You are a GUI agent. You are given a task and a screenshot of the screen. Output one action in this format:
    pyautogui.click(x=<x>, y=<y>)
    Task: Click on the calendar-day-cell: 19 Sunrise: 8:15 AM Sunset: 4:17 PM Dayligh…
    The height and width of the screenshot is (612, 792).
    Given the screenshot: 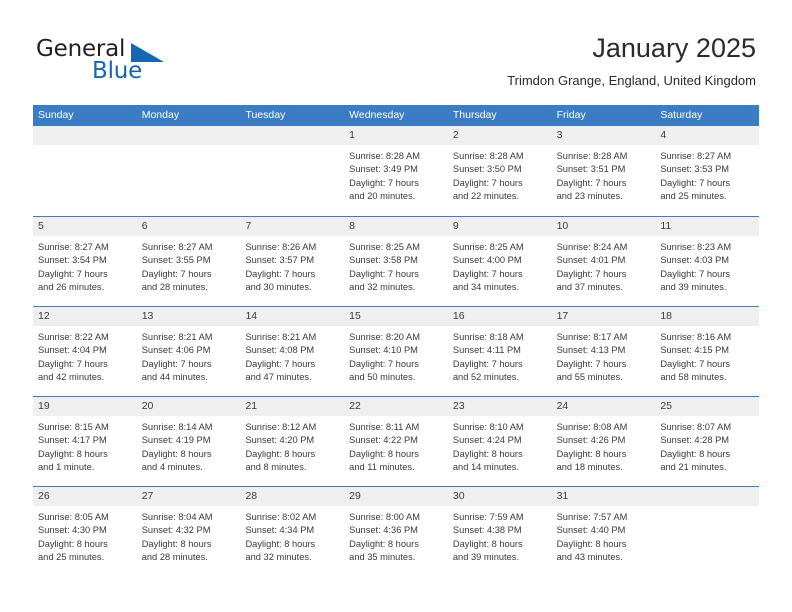 What is the action you would take?
    pyautogui.click(x=85, y=441)
    